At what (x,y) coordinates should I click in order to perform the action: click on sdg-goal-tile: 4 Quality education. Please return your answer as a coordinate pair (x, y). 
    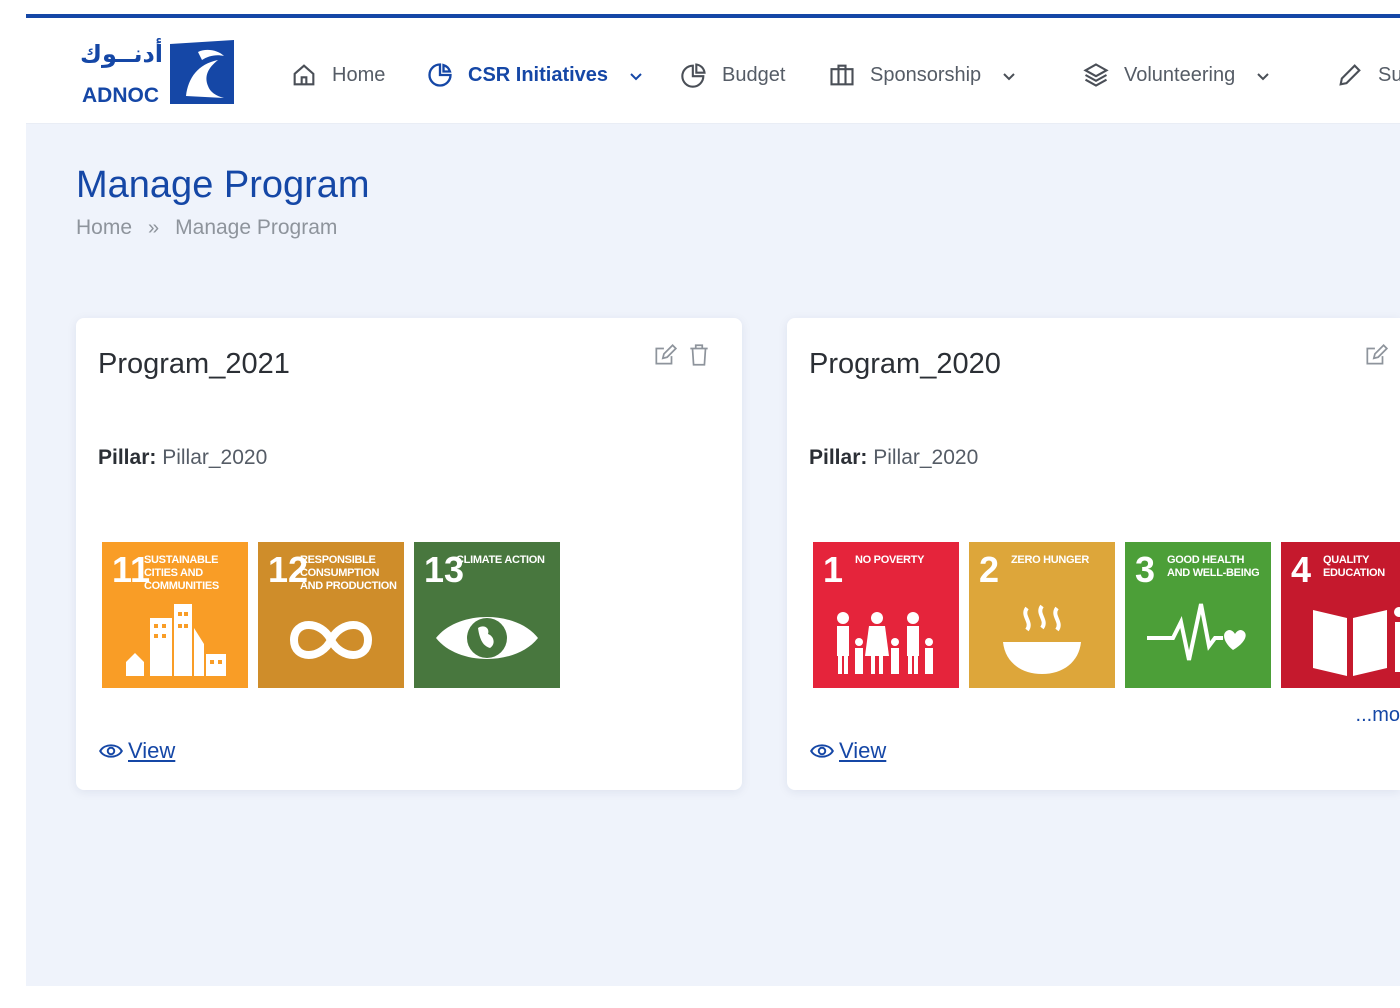
    Looking at the image, I should click on (1340, 615).